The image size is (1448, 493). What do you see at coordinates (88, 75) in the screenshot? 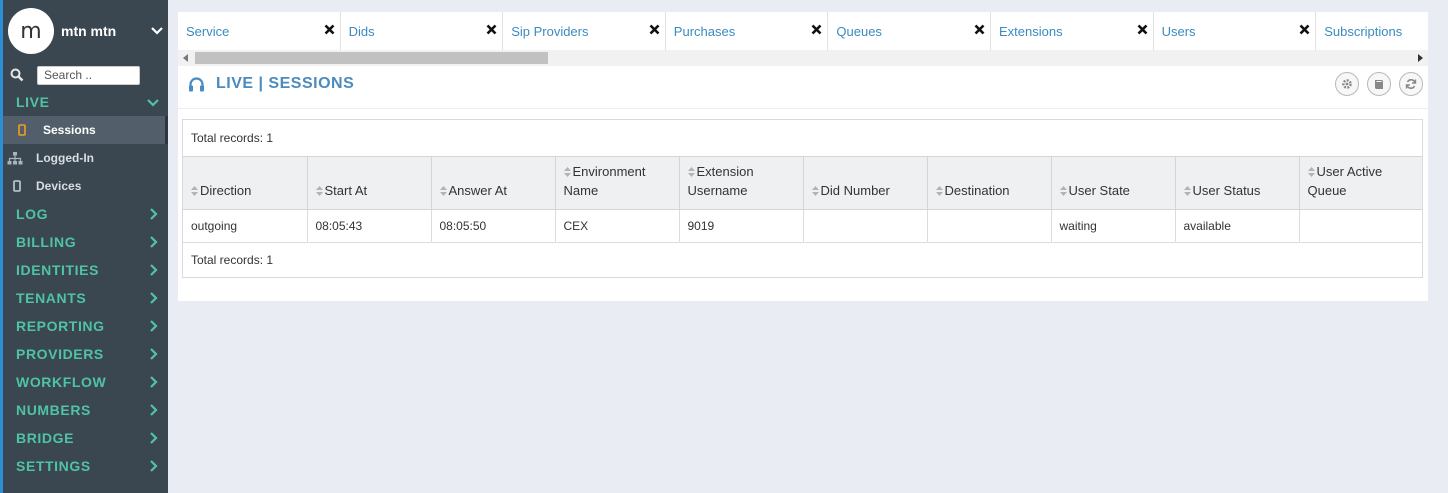
I see `search-input` at bounding box center [88, 75].